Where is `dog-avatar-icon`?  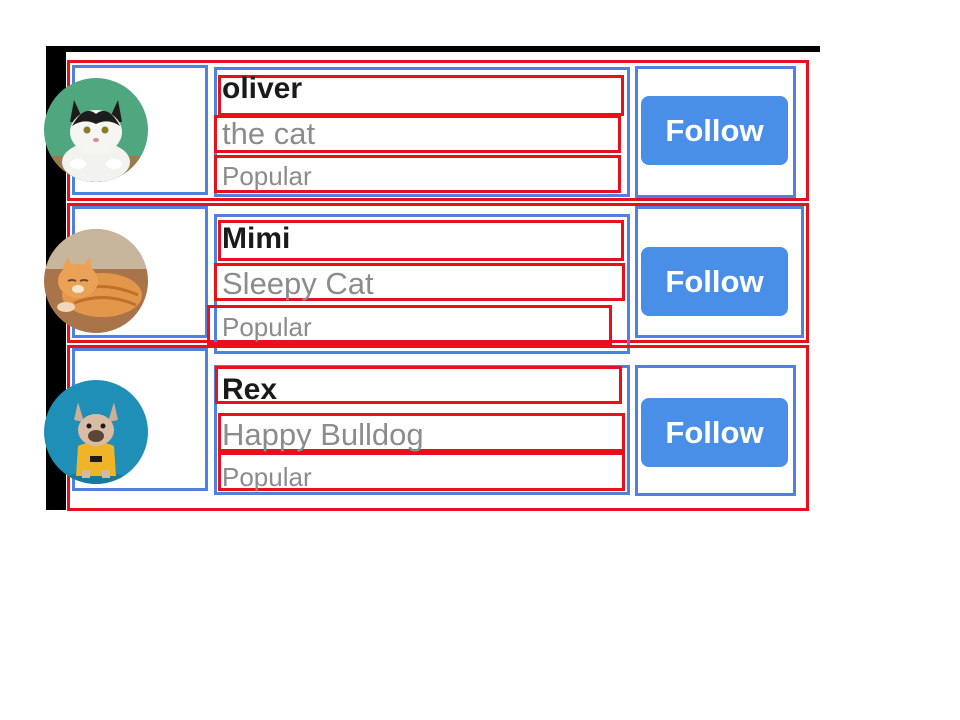 dog-avatar-icon is located at coordinates (96, 432).